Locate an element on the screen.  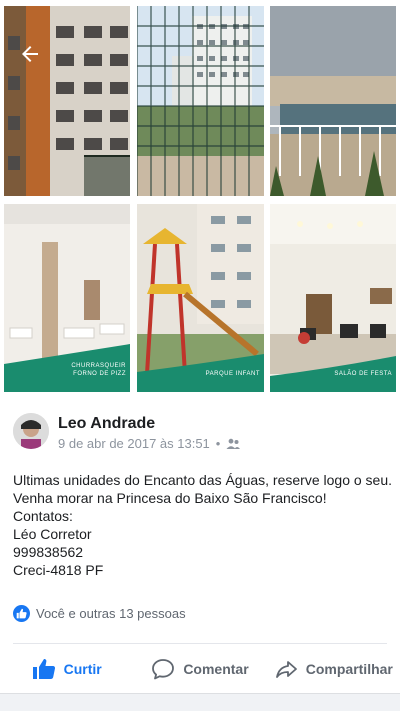
photo-pool is located at coordinates (333, 101).